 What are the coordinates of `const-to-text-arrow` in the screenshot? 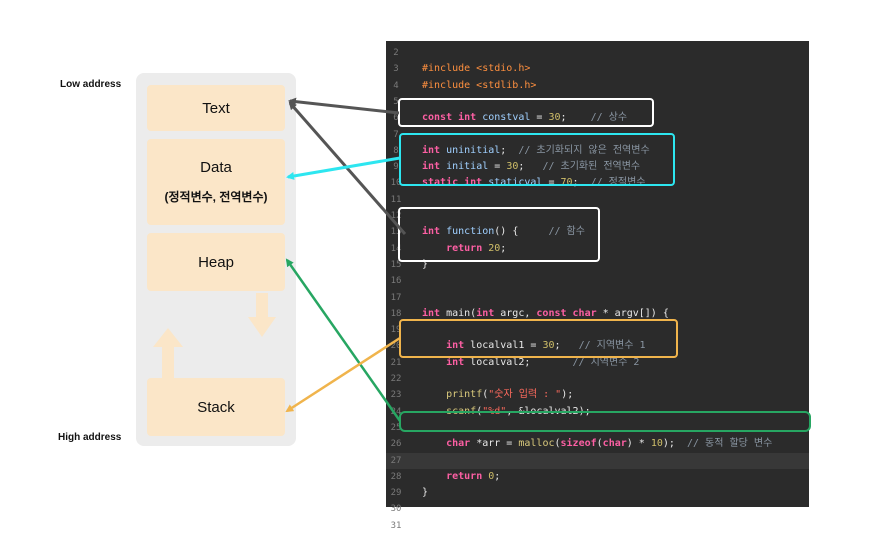 It's located at (344, 106).